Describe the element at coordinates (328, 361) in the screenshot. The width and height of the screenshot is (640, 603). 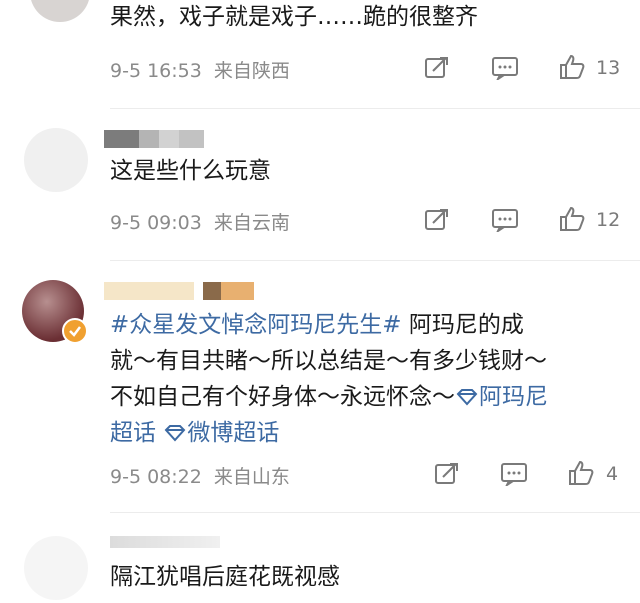
I see `comment-text-line-2: 就～有目共睹～所以总结是～有多少钱财～` at that location.